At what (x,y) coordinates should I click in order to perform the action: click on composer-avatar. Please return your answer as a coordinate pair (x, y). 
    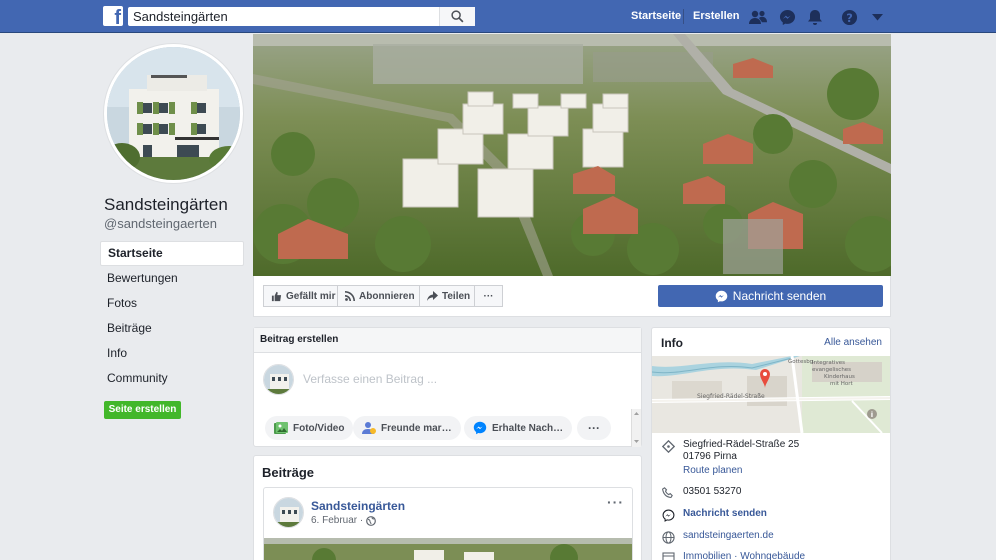
    Looking at the image, I should click on (278, 379).